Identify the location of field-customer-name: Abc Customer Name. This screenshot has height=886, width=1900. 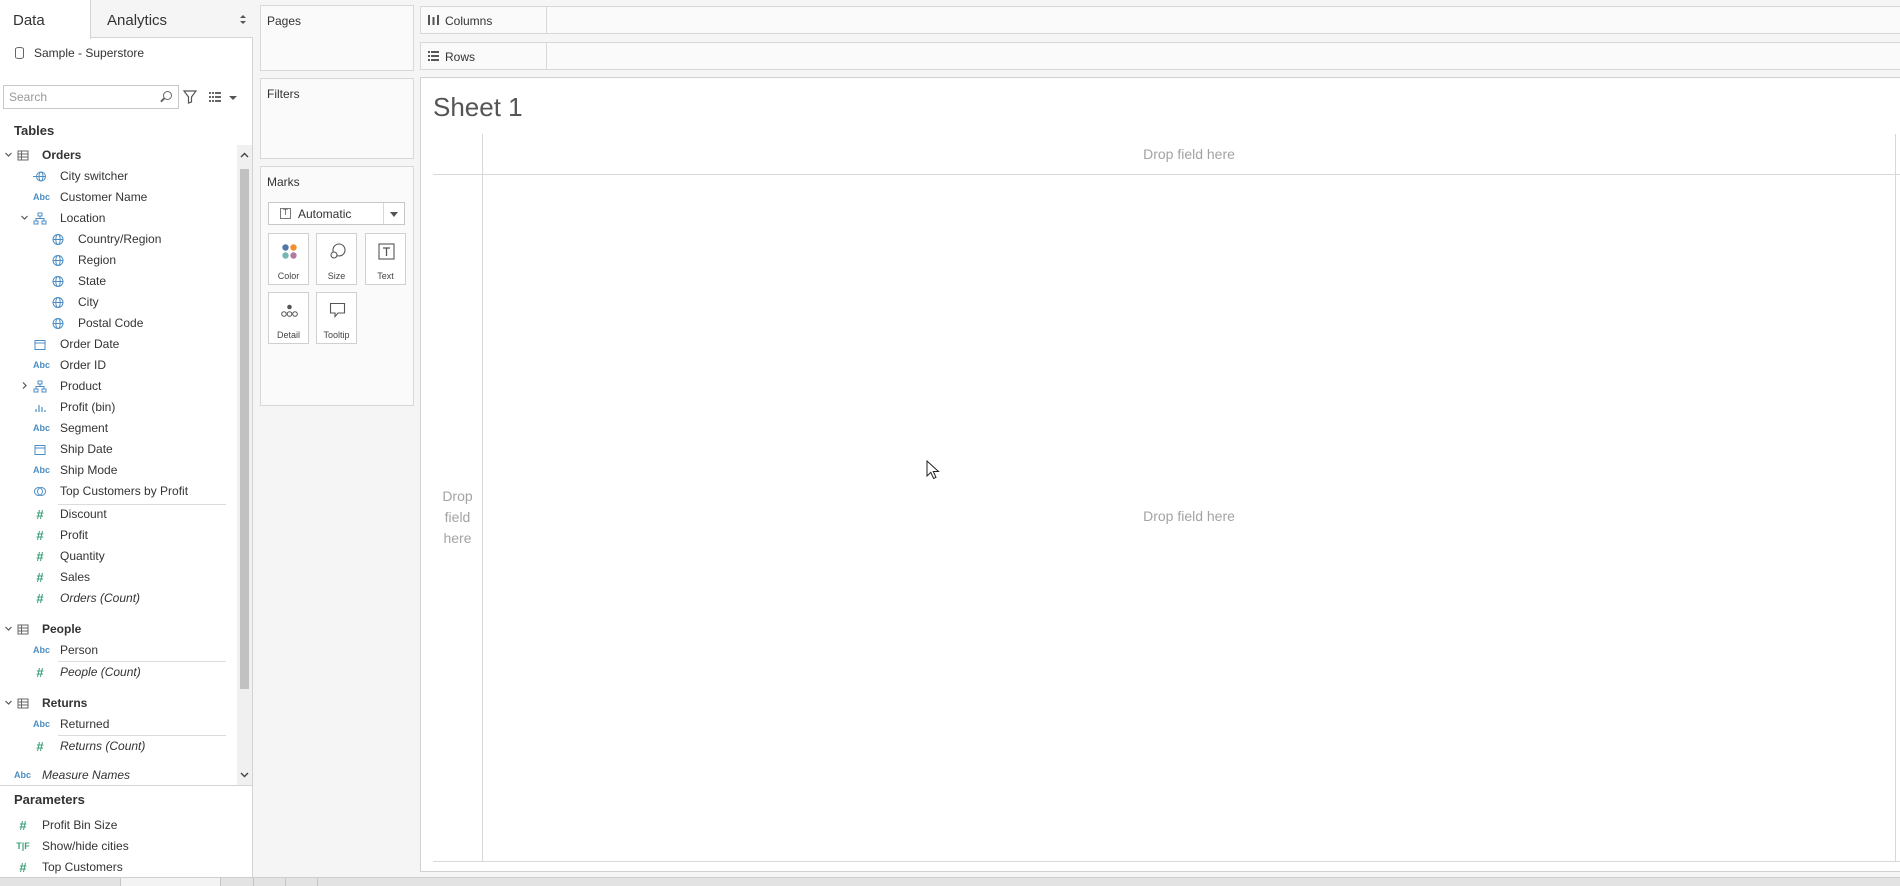
(118, 197).